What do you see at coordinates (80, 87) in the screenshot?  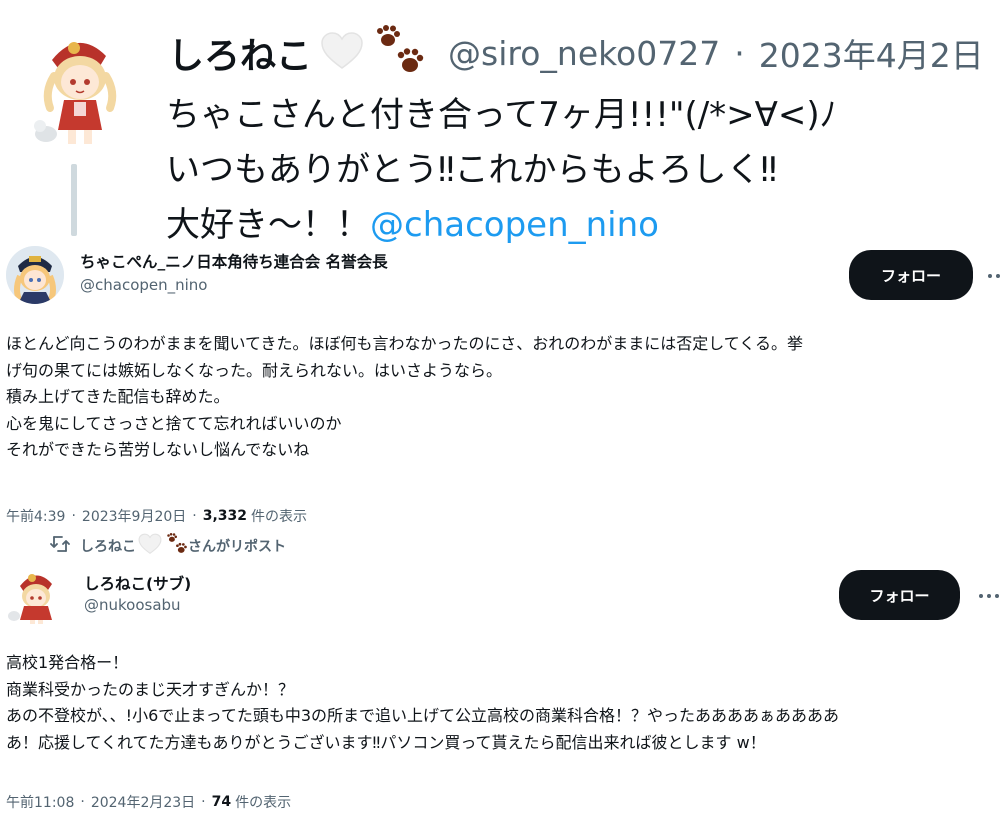 I see `quoted-avatar` at bounding box center [80, 87].